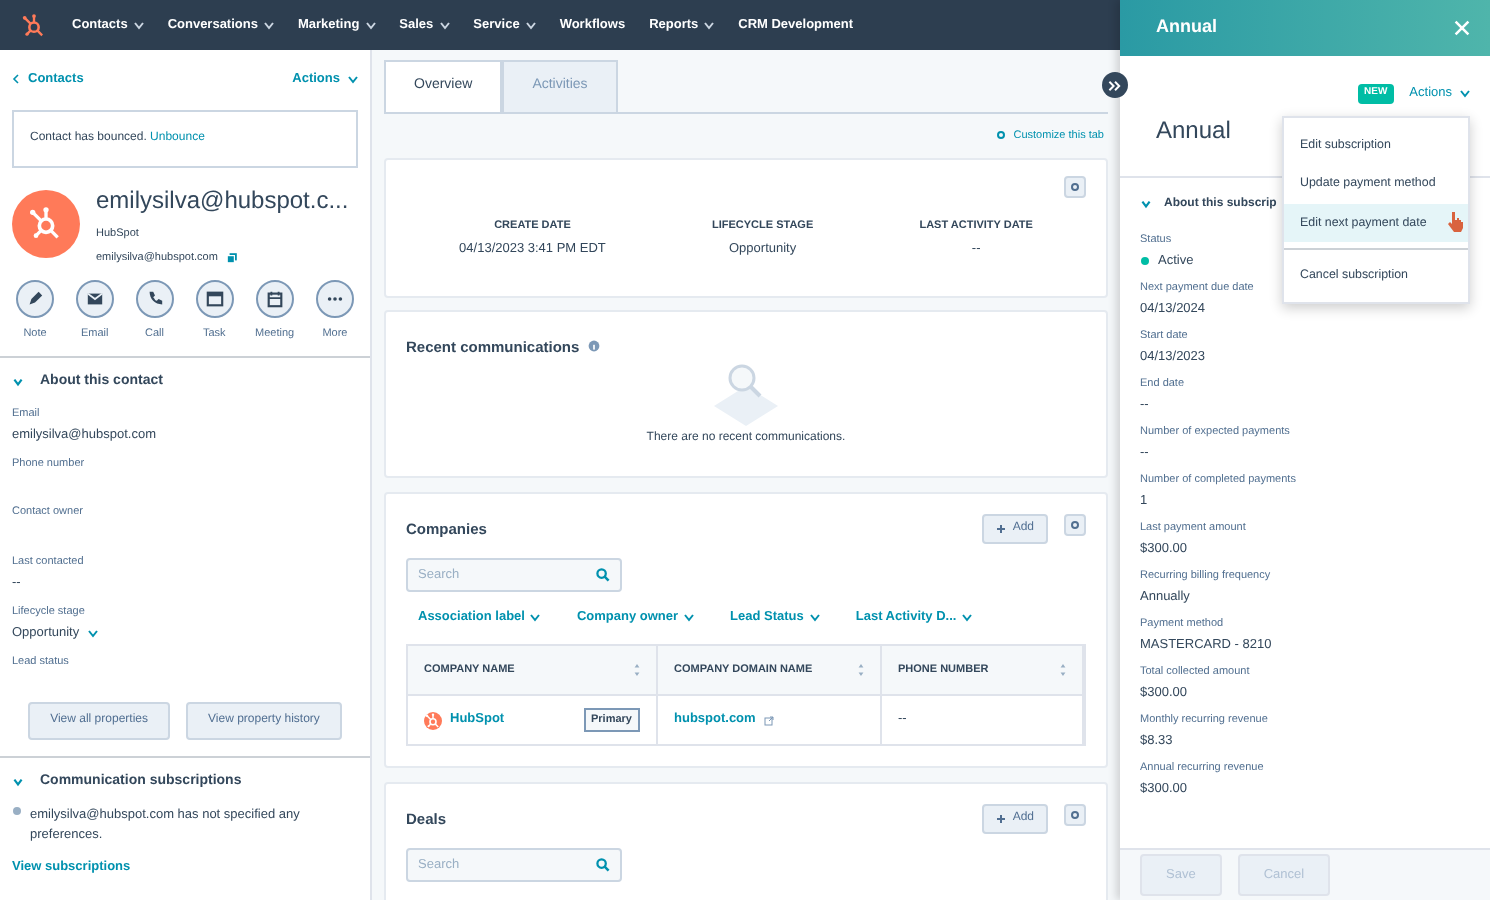  I want to click on sprocket-logo-icon, so click(34, 25).